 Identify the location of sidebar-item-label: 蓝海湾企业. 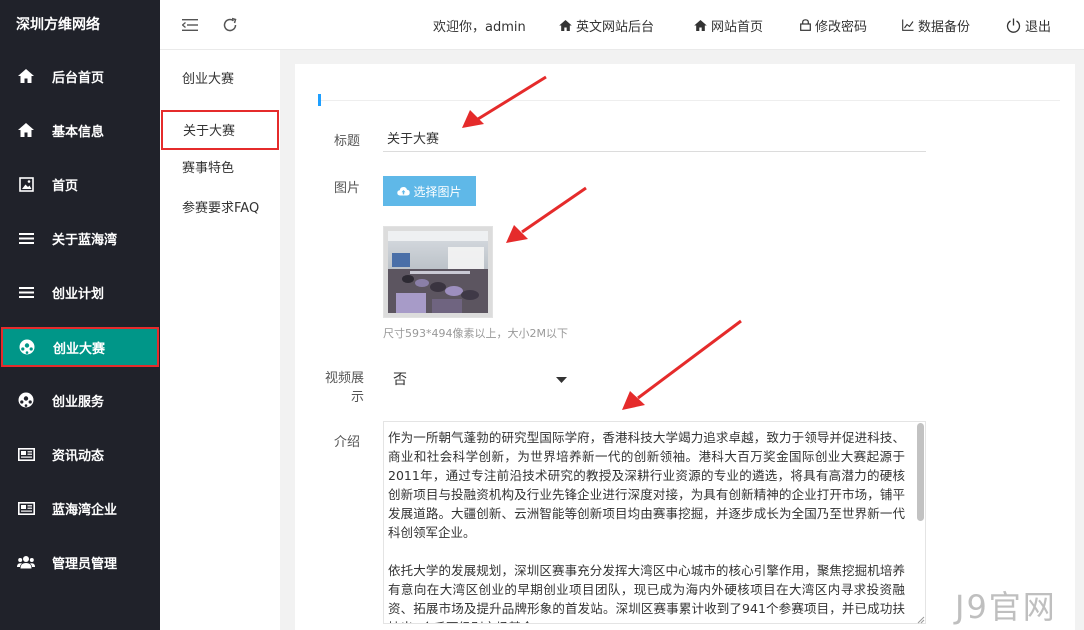
(85, 510).